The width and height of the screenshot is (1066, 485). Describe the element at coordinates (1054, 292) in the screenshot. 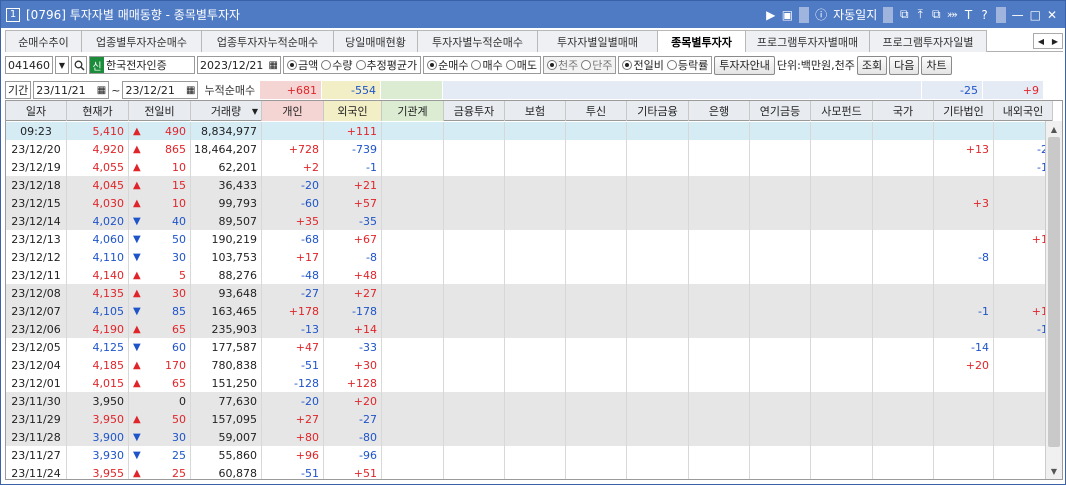

I see `scroll-thumb` at that location.